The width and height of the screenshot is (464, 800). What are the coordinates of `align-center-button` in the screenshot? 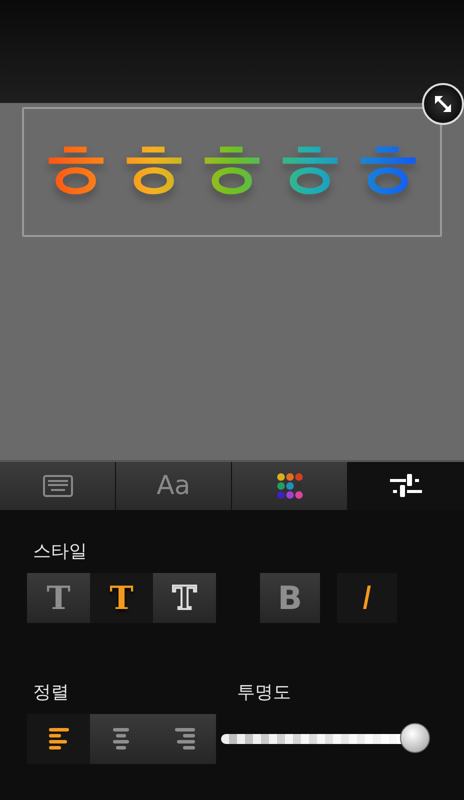 It's located at (121, 739).